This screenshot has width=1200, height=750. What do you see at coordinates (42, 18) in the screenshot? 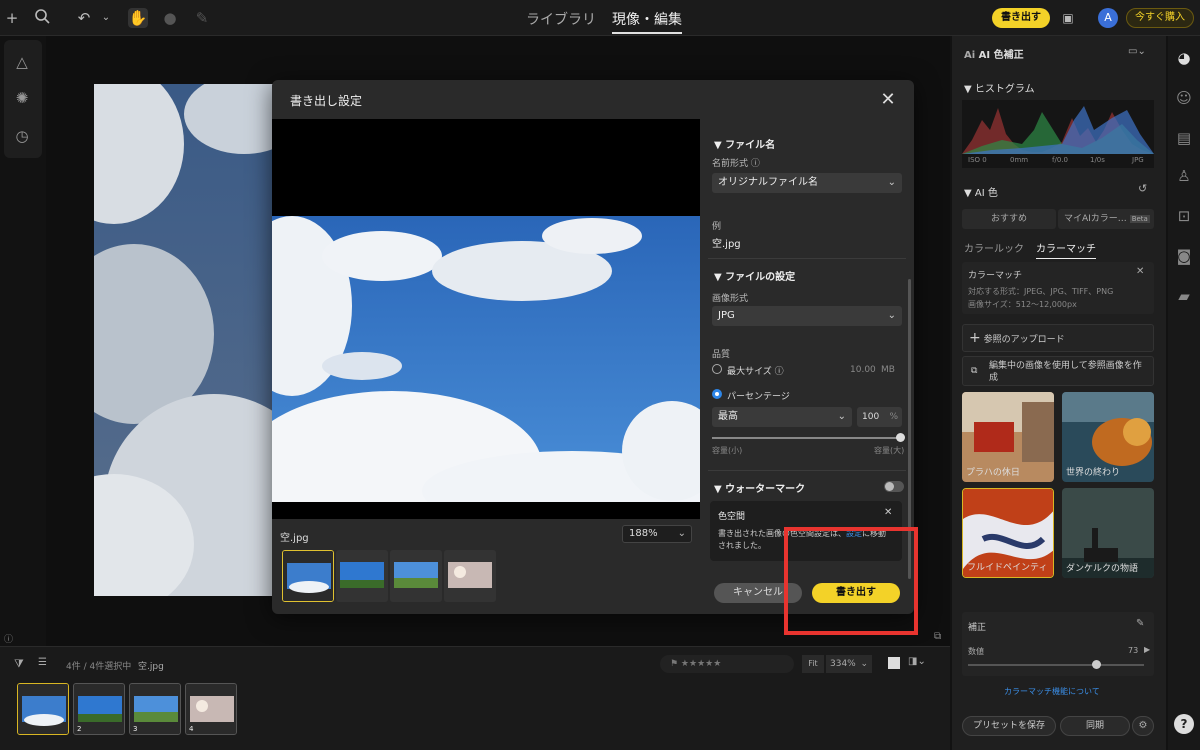
I see `search-icon` at bounding box center [42, 18].